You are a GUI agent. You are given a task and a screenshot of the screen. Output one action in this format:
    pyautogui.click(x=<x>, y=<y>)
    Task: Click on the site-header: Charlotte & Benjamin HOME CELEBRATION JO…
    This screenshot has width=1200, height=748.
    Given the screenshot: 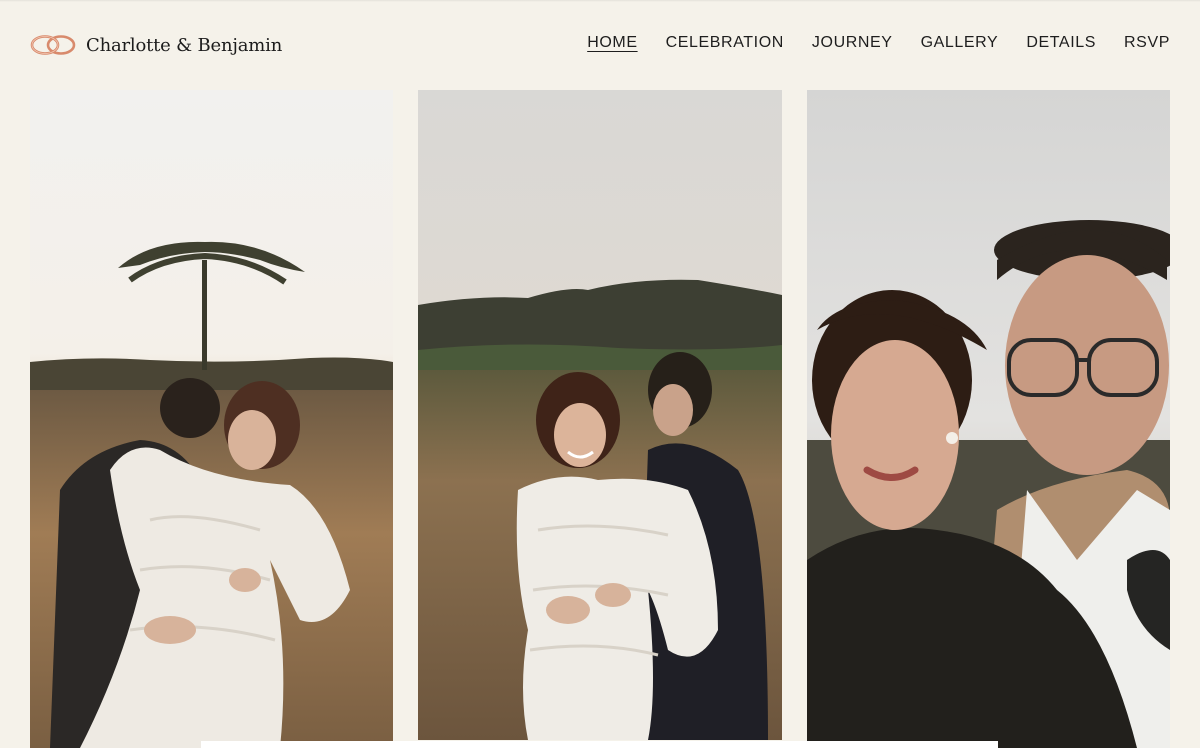 What is the action you would take?
    pyautogui.click(x=600, y=45)
    